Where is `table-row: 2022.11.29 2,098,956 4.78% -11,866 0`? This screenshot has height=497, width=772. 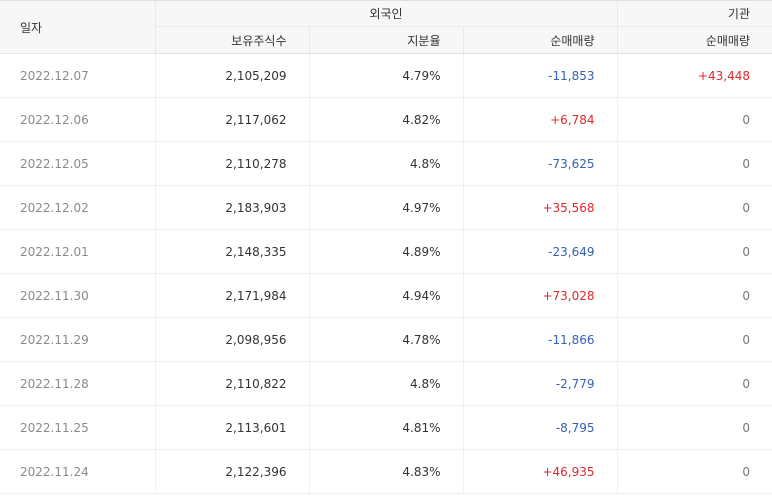 table-row: 2022.11.29 2,098,956 4.78% -11,866 0 is located at coordinates (386, 339).